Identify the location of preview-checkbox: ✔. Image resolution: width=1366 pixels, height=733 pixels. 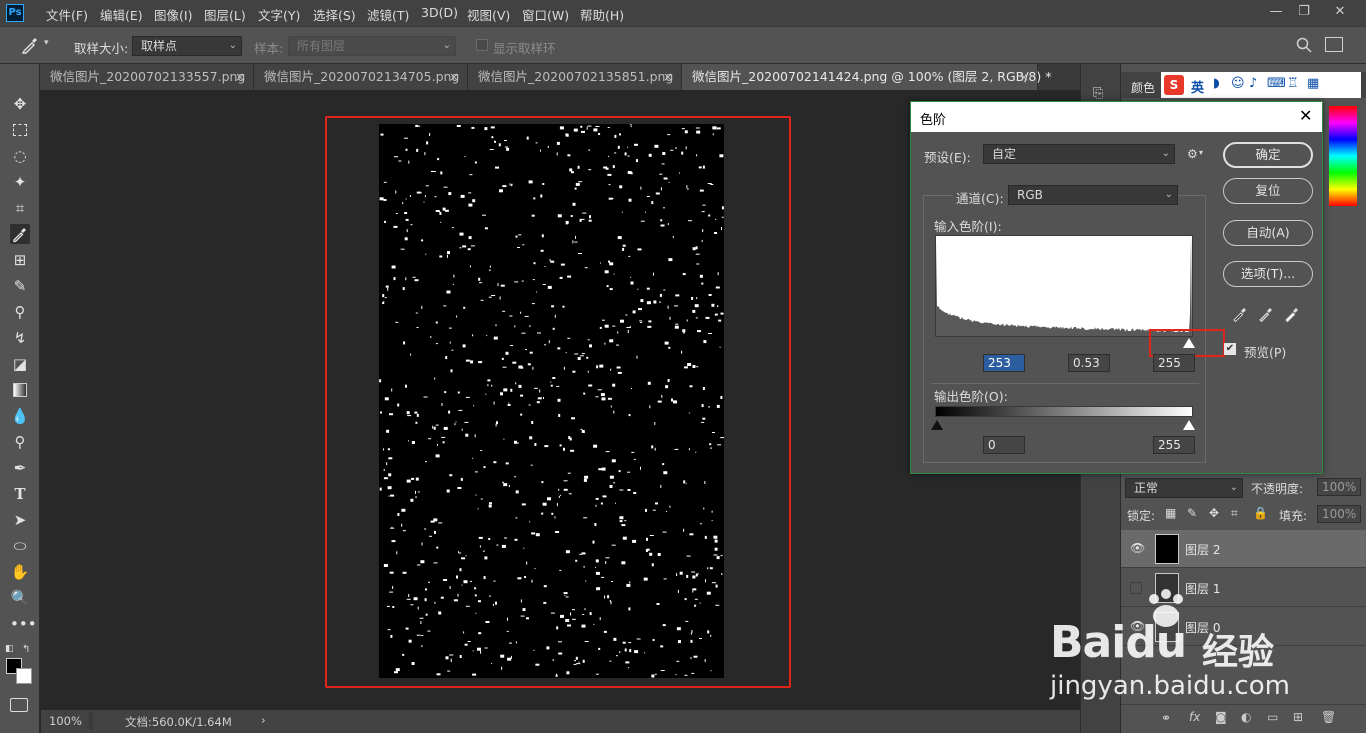
(1230, 349).